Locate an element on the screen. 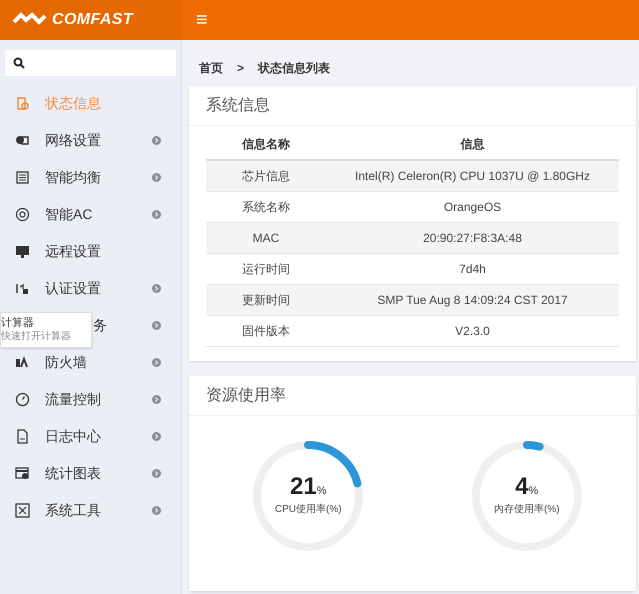  table-cell: 系统名称 is located at coordinates (266, 207).